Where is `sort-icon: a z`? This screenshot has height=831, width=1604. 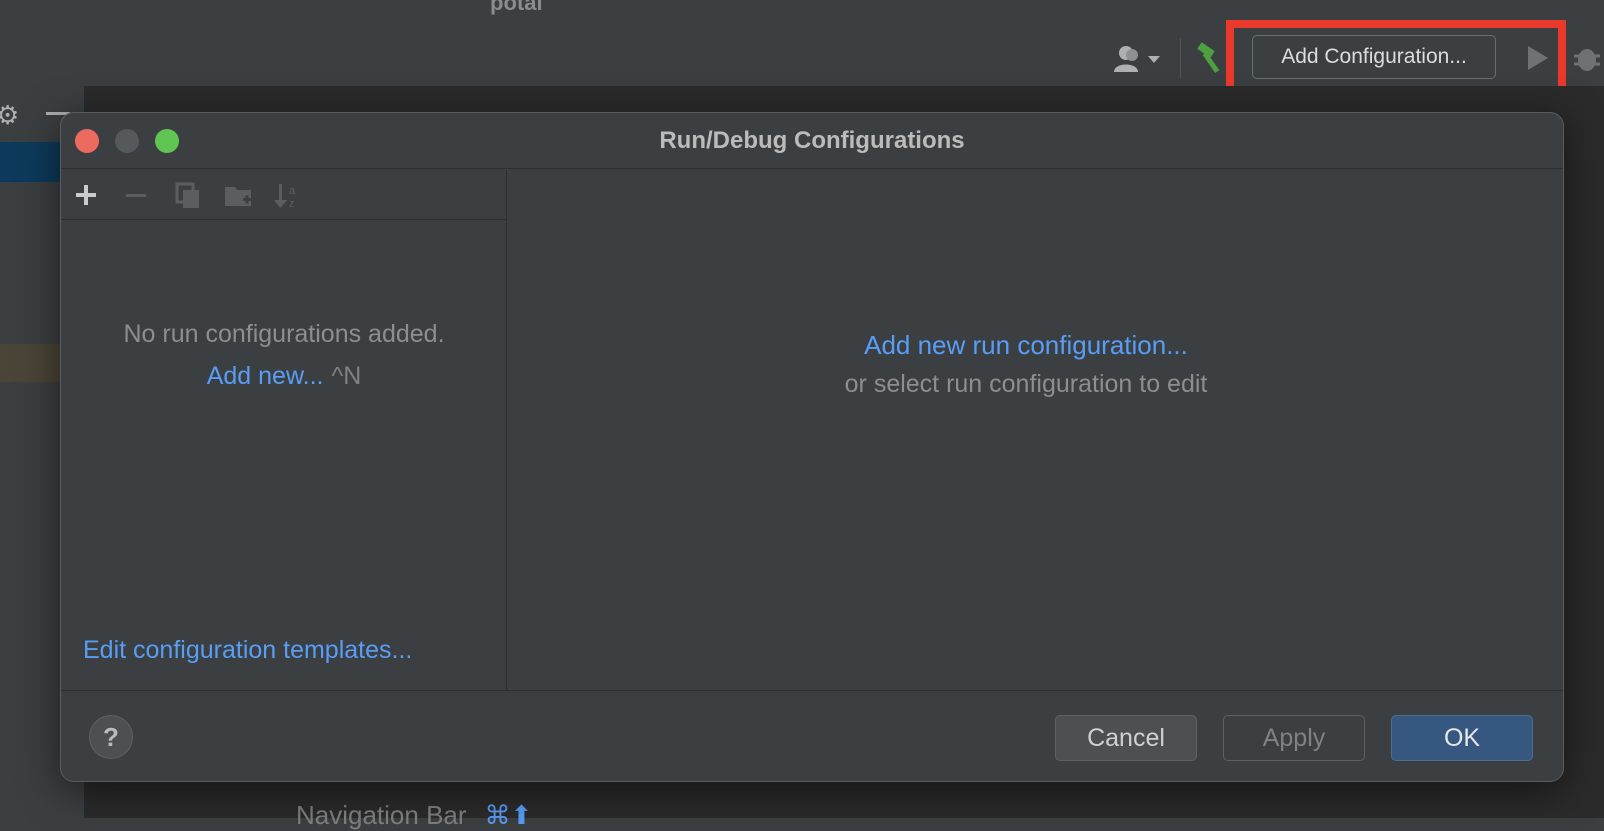 sort-icon: a z is located at coordinates (288, 195).